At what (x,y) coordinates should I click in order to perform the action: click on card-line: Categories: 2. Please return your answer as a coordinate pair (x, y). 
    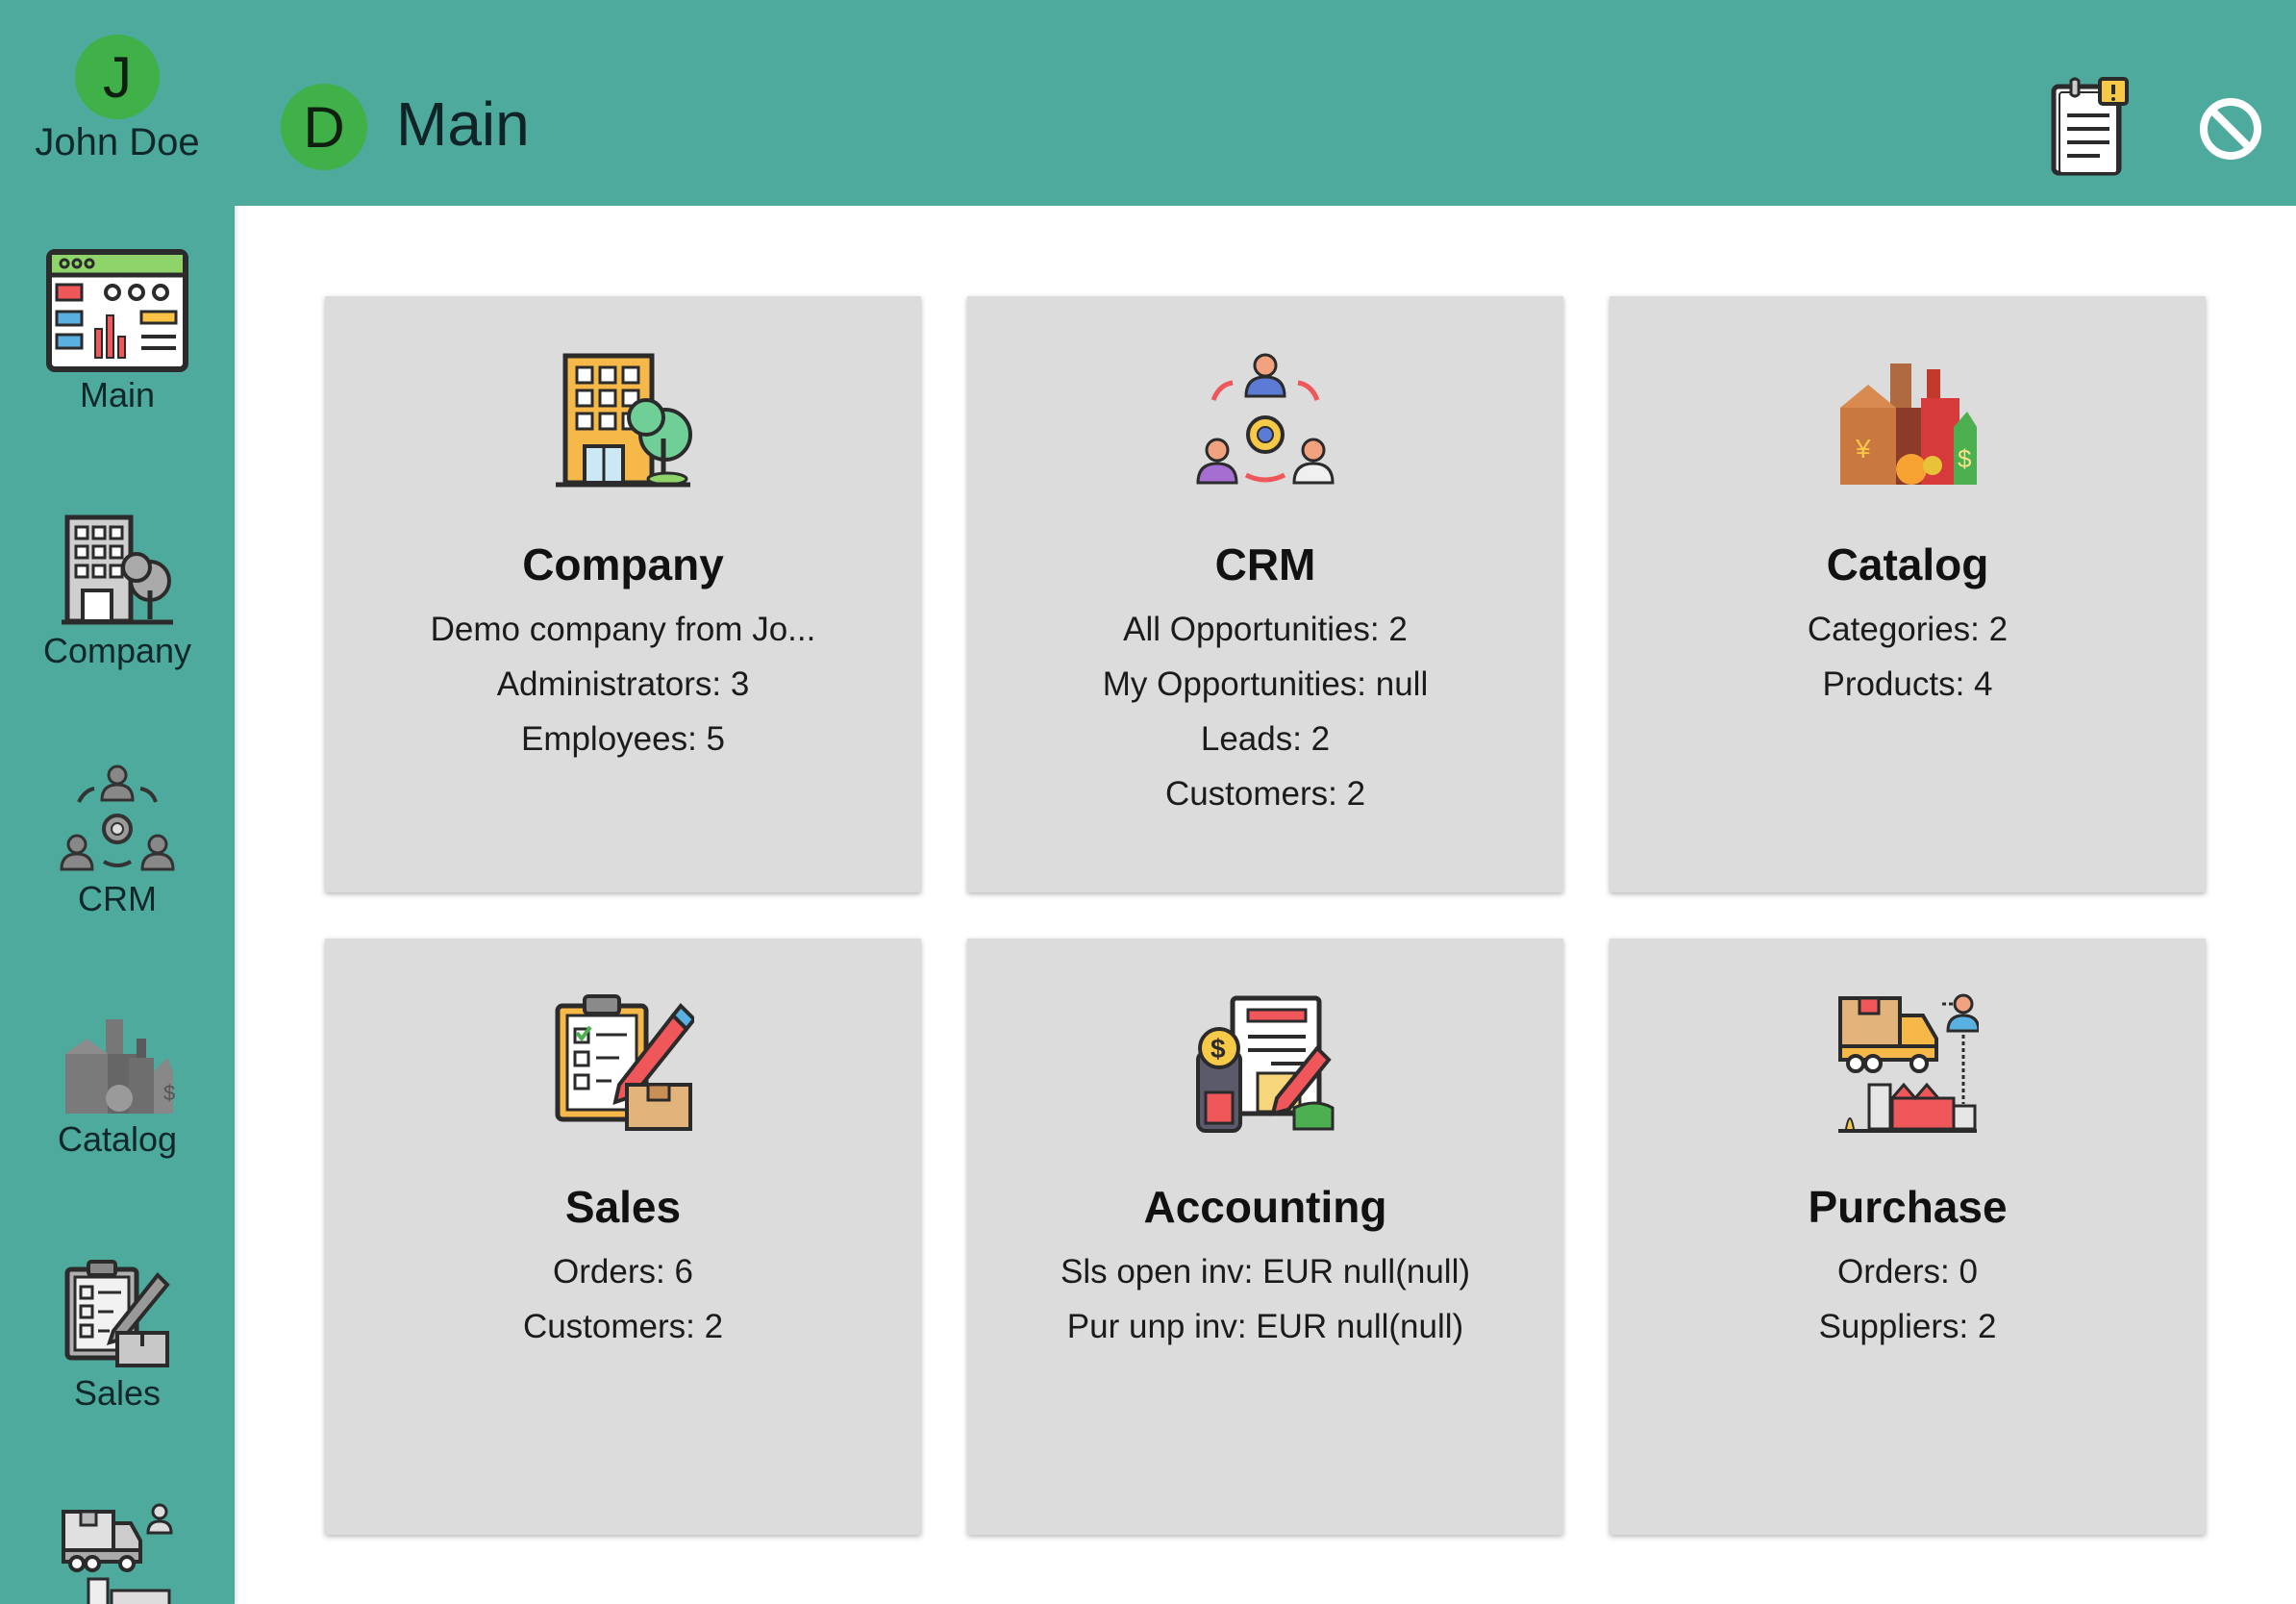
    Looking at the image, I should click on (1908, 629).